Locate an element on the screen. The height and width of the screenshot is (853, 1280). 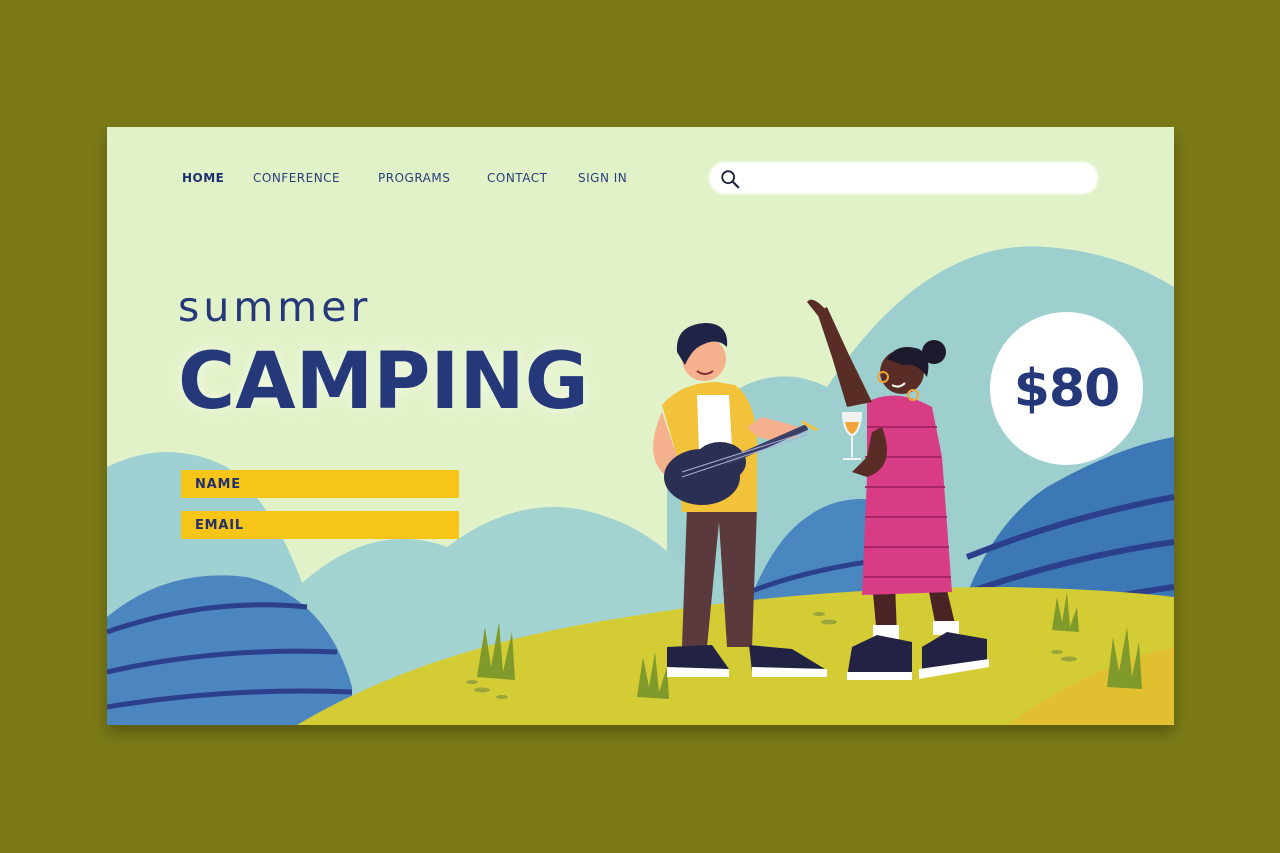
nav-sign-in-link: SIGN IN is located at coordinates (602, 178).